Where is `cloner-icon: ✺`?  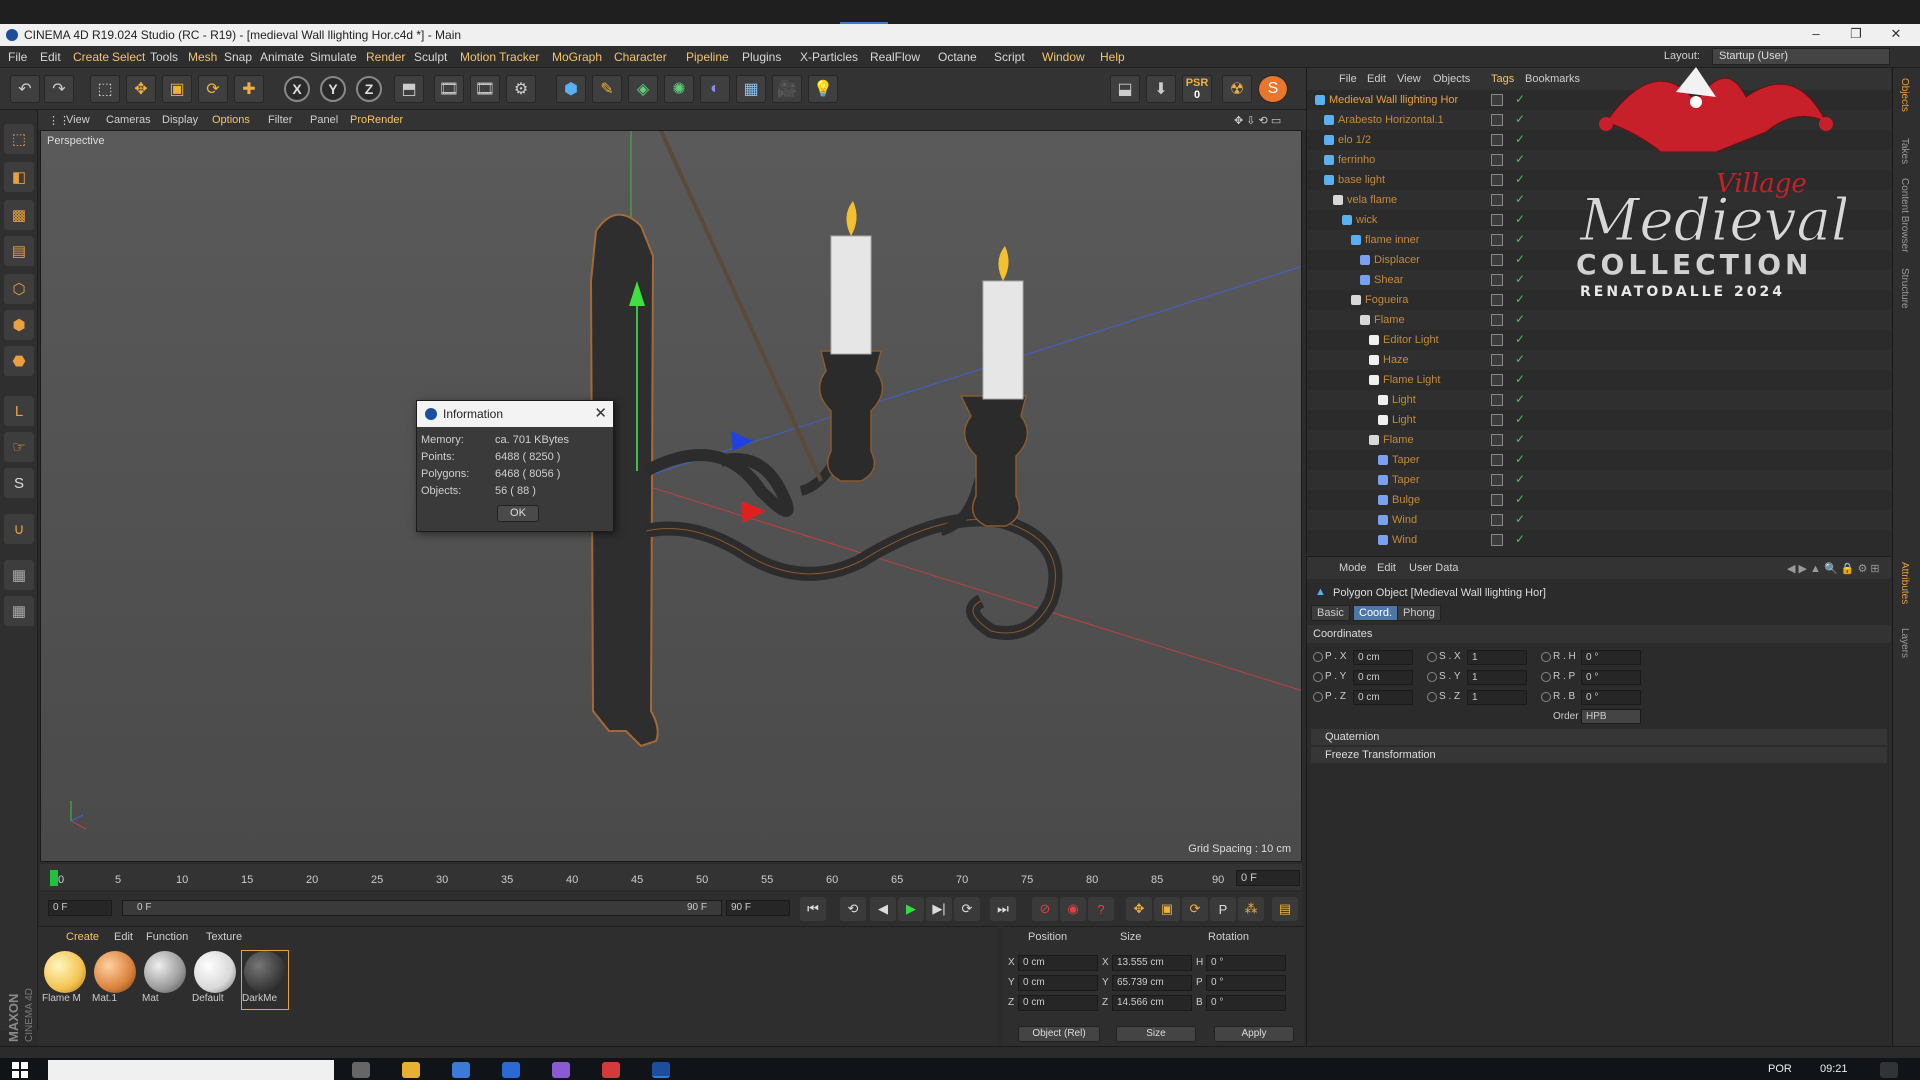
cloner-icon: ✺ is located at coordinates (679, 89).